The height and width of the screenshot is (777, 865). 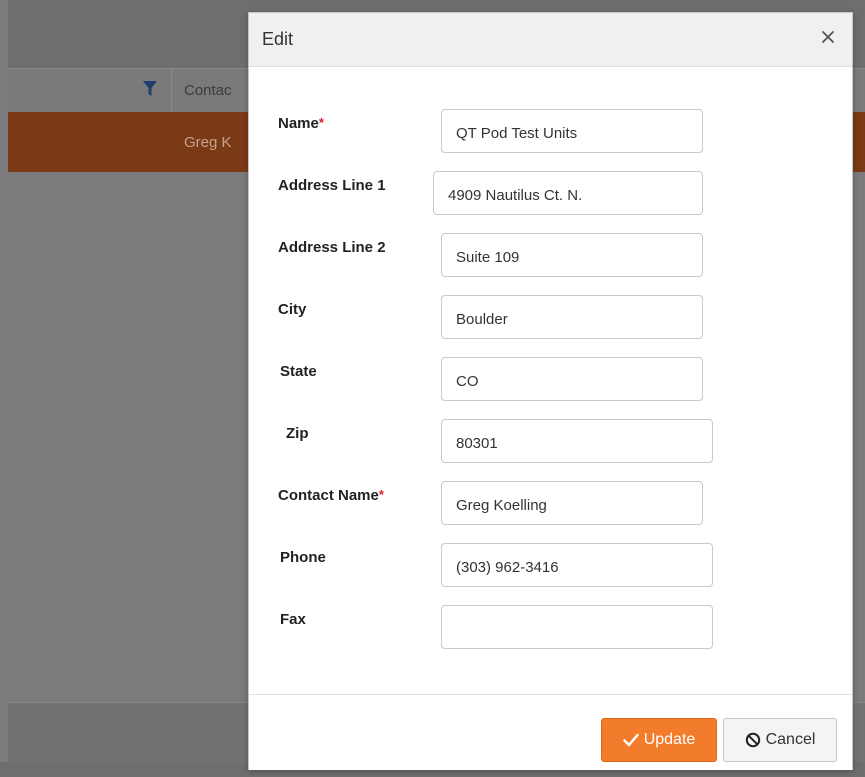 I want to click on name-input, so click(x=572, y=131).